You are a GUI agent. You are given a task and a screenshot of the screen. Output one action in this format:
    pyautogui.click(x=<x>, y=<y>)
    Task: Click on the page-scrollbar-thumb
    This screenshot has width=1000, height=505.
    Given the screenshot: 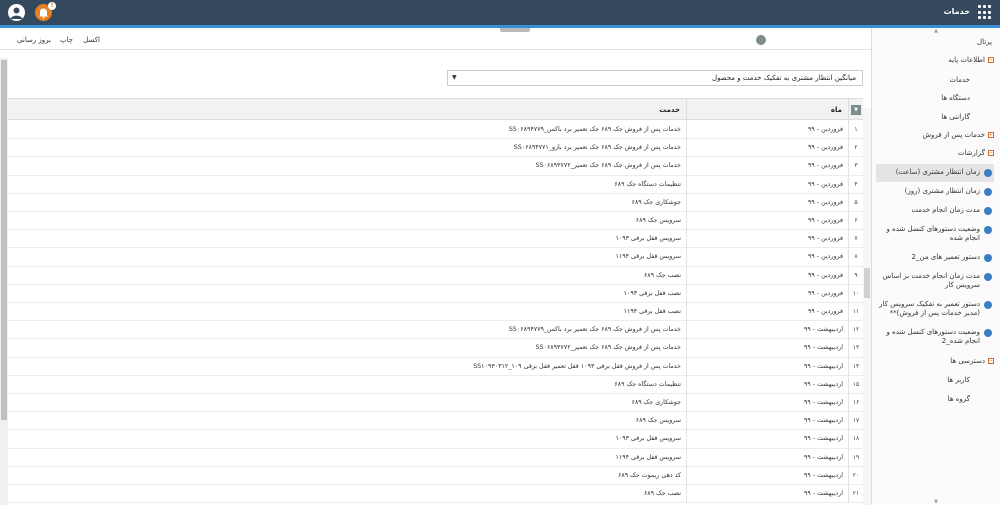 What is the action you would take?
    pyautogui.click(x=4, y=240)
    